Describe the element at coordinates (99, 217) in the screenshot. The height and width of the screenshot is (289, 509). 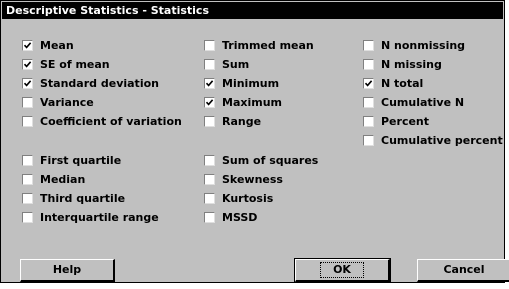
I see `option-label: Interquartile range` at that location.